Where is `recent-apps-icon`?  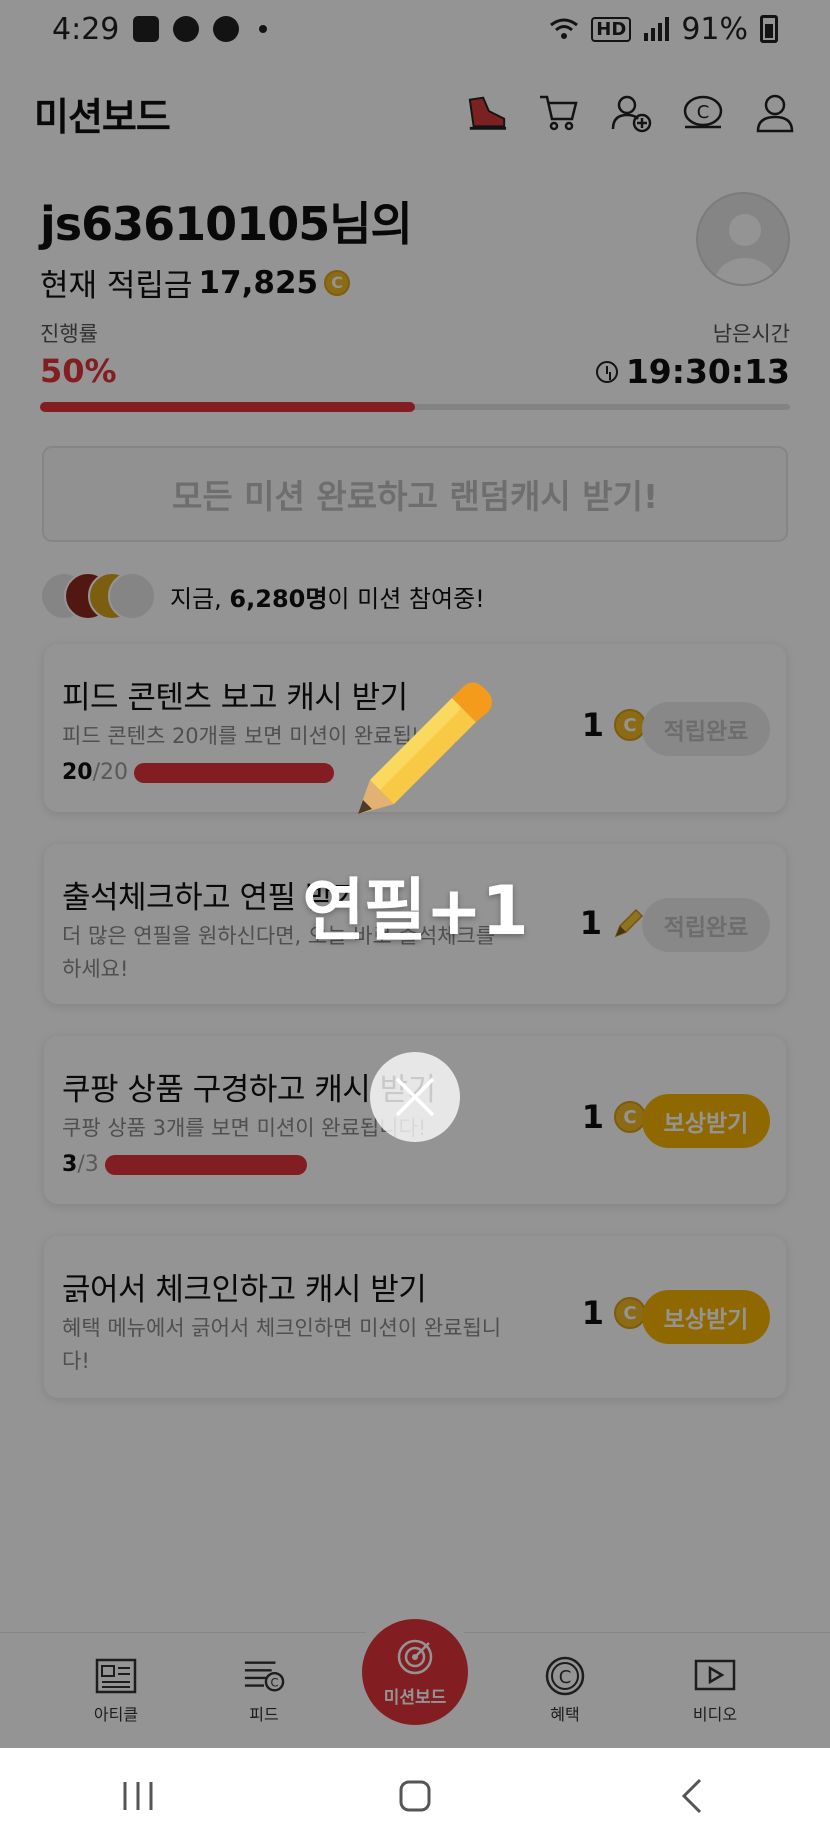 recent-apps-icon is located at coordinates (138, 1796).